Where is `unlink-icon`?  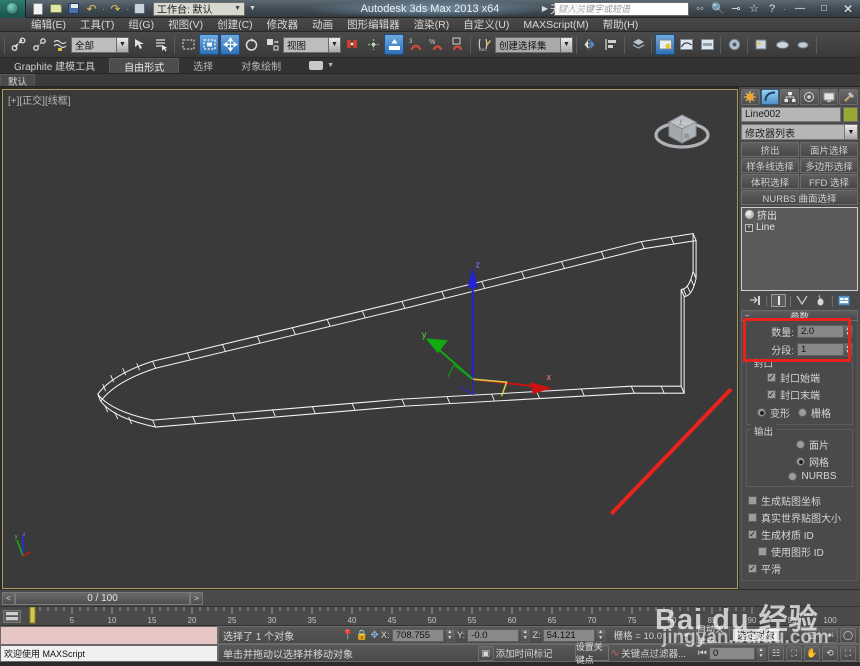
unlink-icon is located at coordinates (39, 44).